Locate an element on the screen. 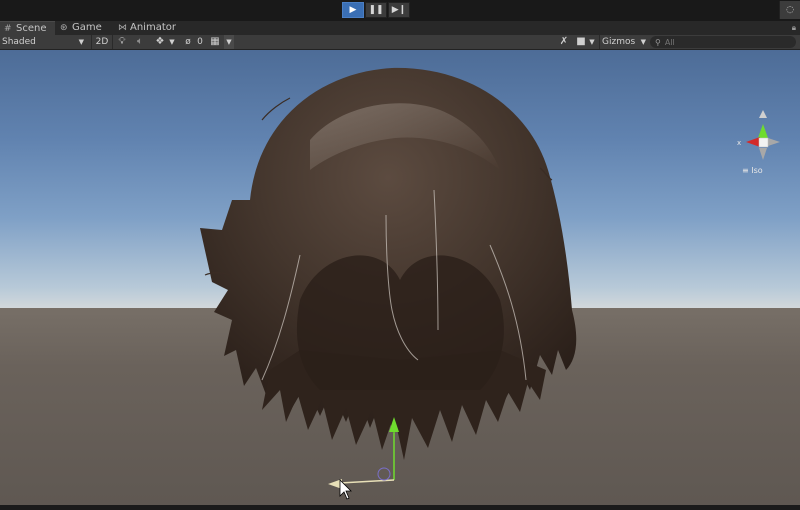 This screenshot has width=800, height=510. pause-button: ❚❚ is located at coordinates (376, 10).